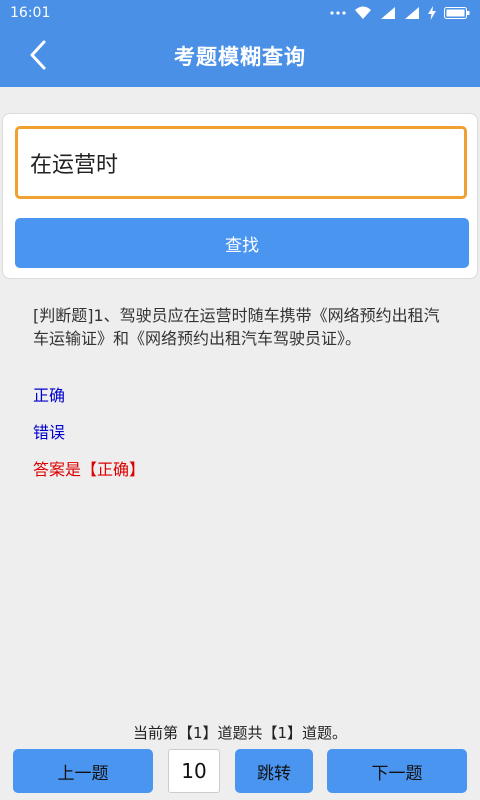 The image size is (480, 800). I want to click on app-bar: 考题模糊查询, so click(240, 56).